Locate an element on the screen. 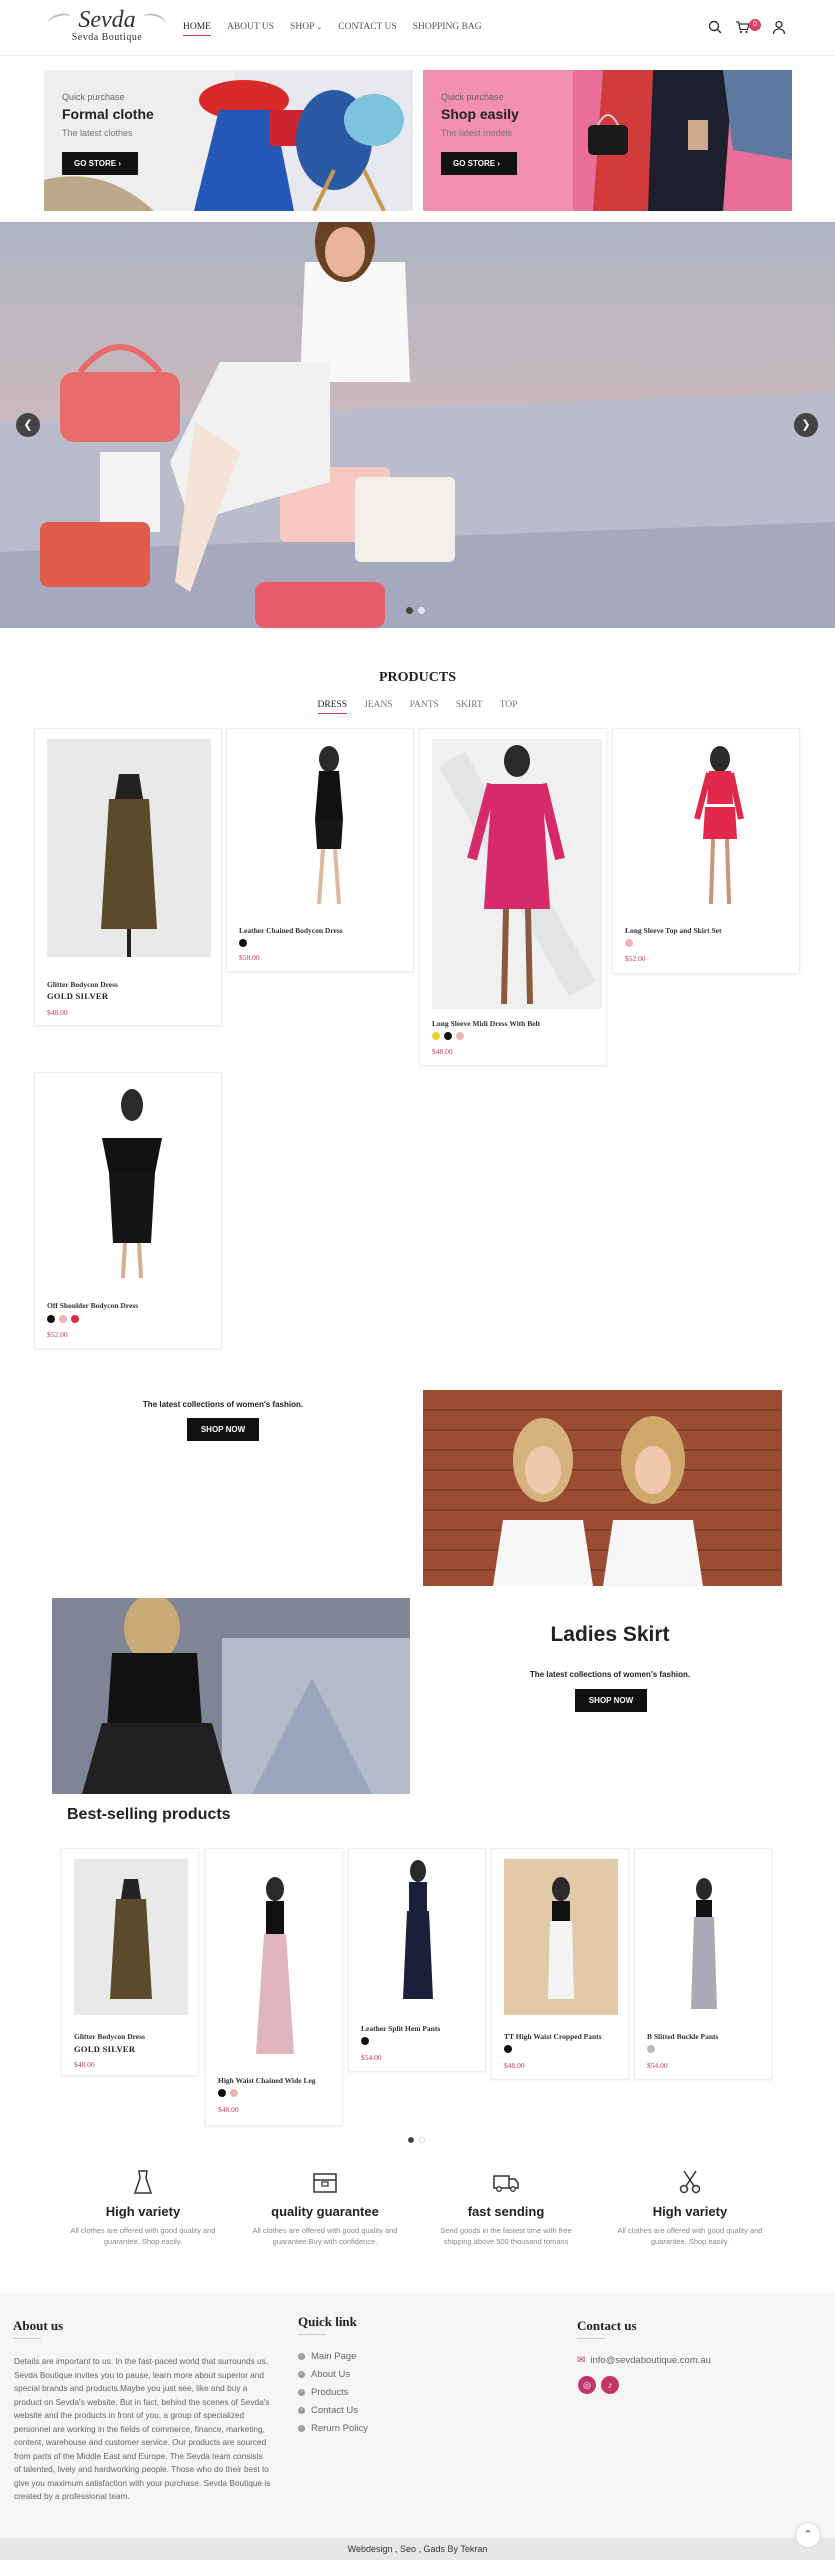  product-card: Long Sleeve Top and Skirt Set $52.00 is located at coordinates (706, 851).